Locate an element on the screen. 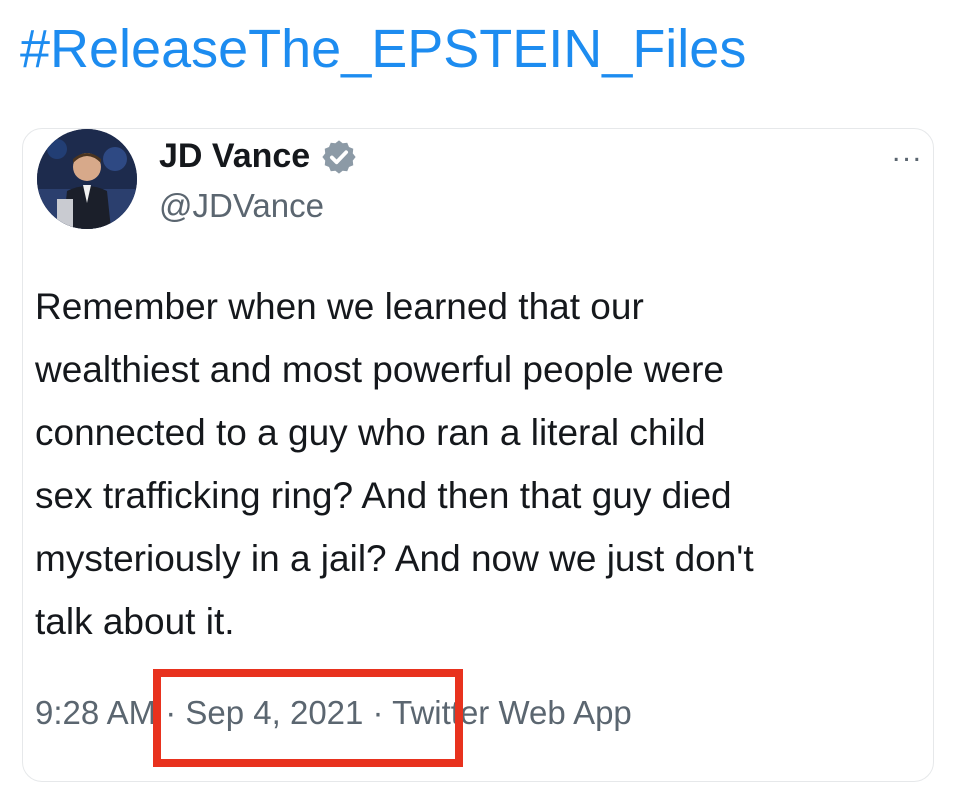 The height and width of the screenshot is (802, 953). author-handle: @JDVance is located at coordinates (241, 206).